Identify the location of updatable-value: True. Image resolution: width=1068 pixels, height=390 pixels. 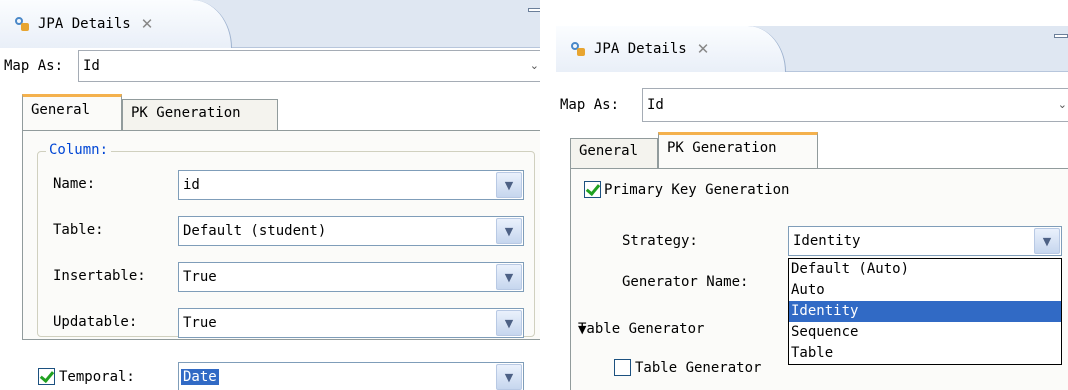
(200, 323).